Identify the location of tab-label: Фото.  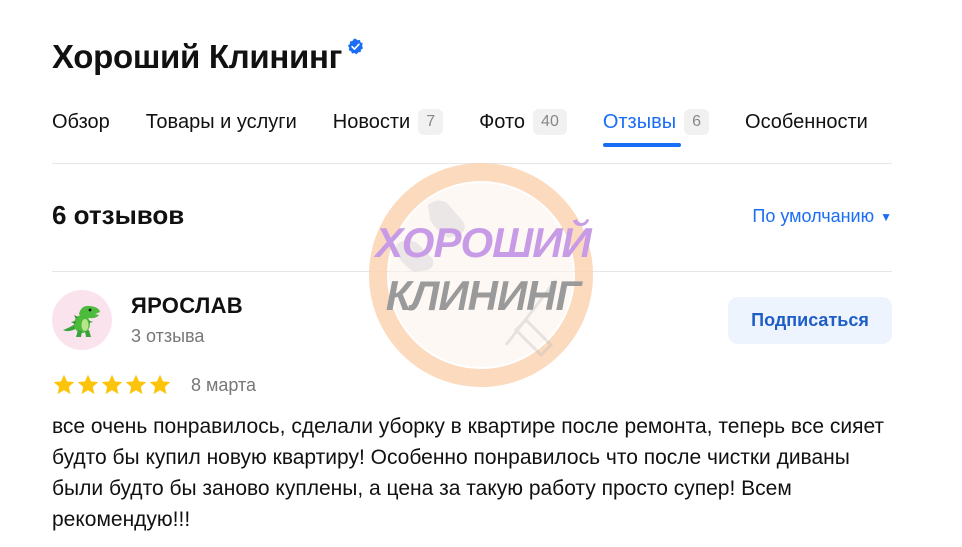
(502, 121).